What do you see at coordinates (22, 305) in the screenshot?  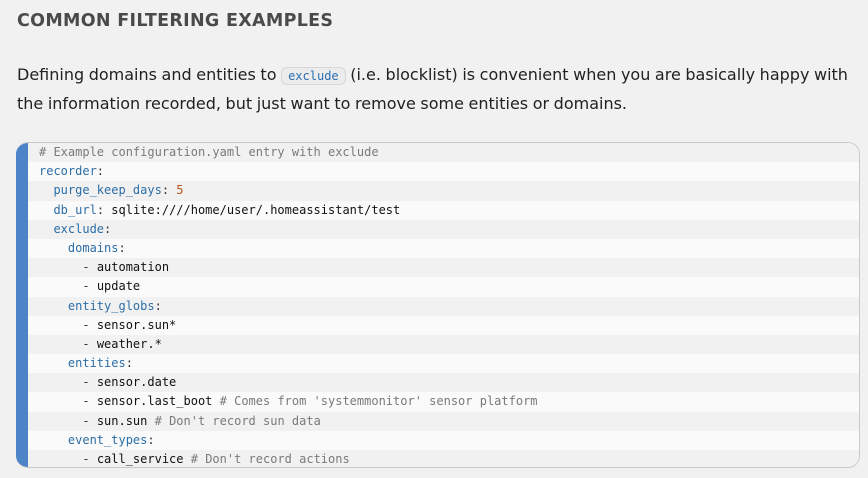 I see `code-block-accent-bar` at bounding box center [22, 305].